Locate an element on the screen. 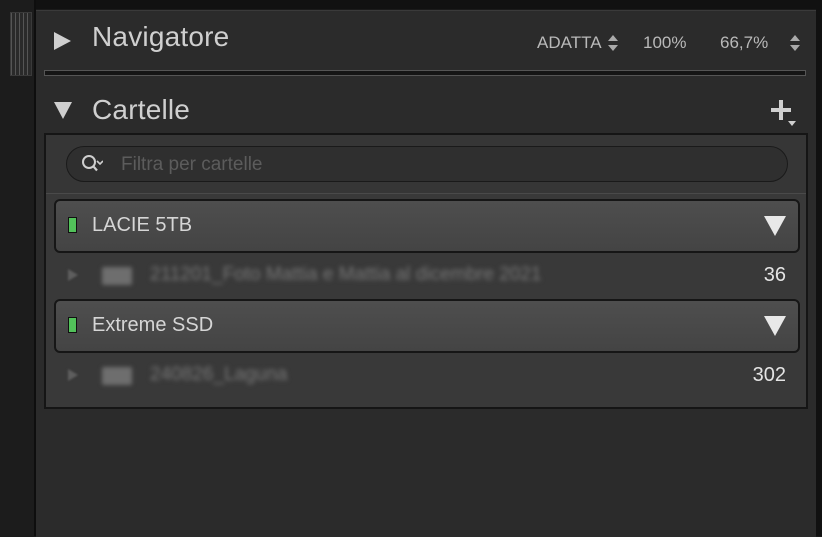 Image resolution: width=822 pixels, height=537 pixels. search-icon is located at coordinates (92, 164).